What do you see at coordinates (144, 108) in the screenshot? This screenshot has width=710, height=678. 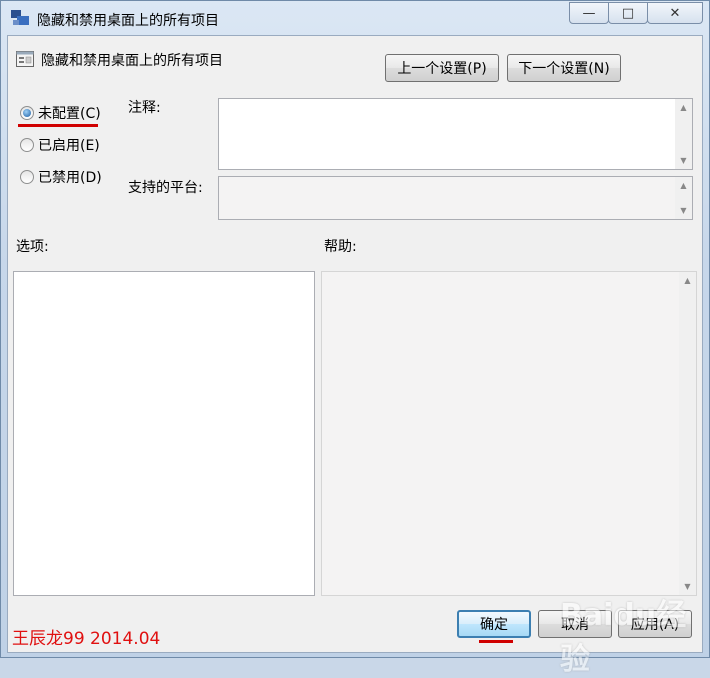 I see `comment-label: 注释:` at bounding box center [144, 108].